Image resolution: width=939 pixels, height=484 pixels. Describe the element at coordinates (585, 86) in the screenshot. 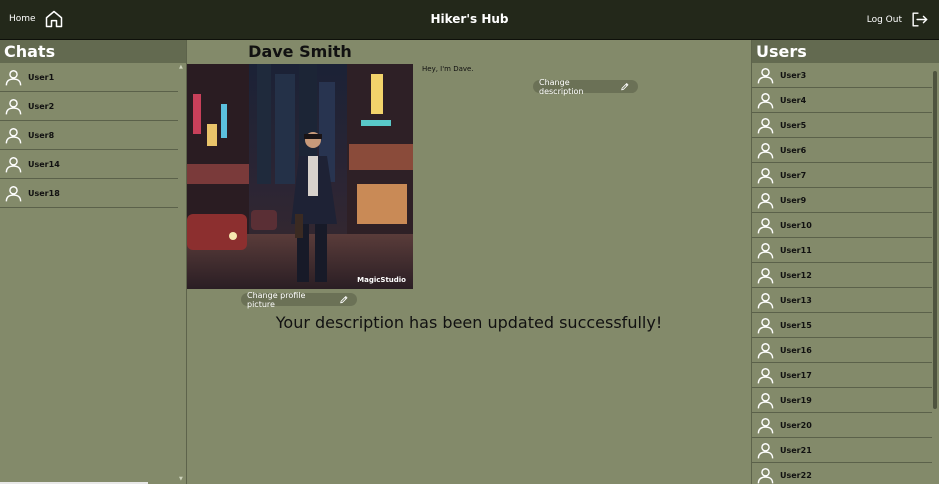

I see `change-description-button: Change description` at that location.